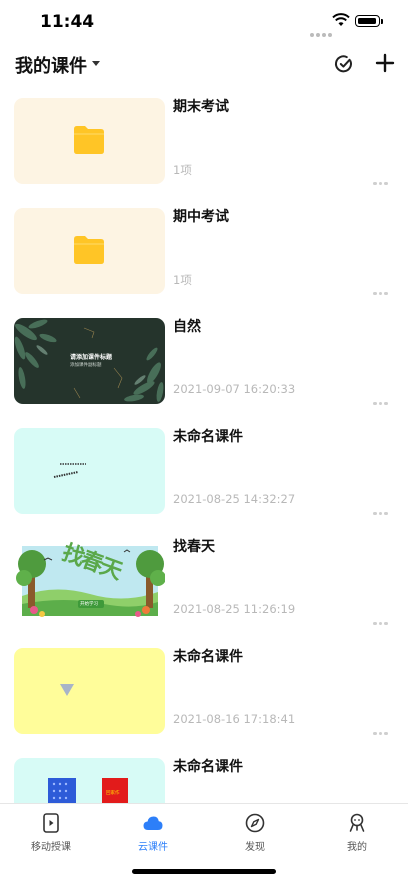  What do you see at coordinates (204, 251) in the screenshot?
I see `list-item: 期中考试 1项` at bounding box center [204, 251].